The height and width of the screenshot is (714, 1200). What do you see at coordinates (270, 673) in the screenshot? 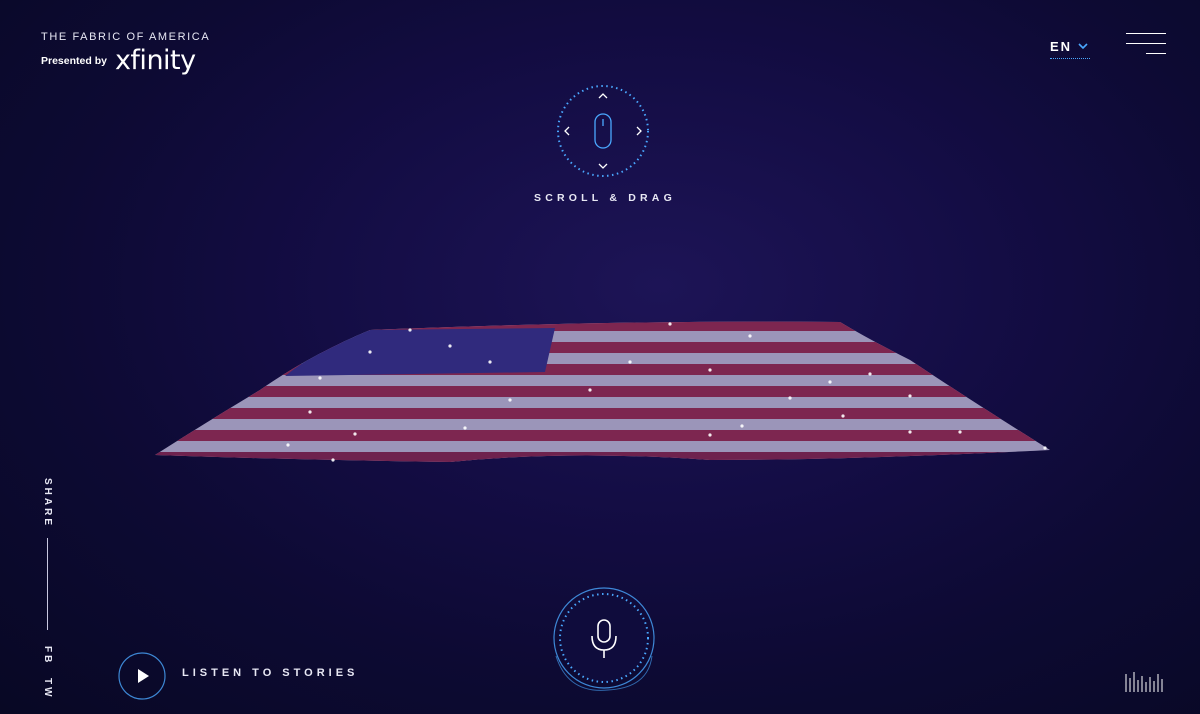
I see `listen-to-stories-link: LISTEN TO STORIES` at bounding box center [270, 673].